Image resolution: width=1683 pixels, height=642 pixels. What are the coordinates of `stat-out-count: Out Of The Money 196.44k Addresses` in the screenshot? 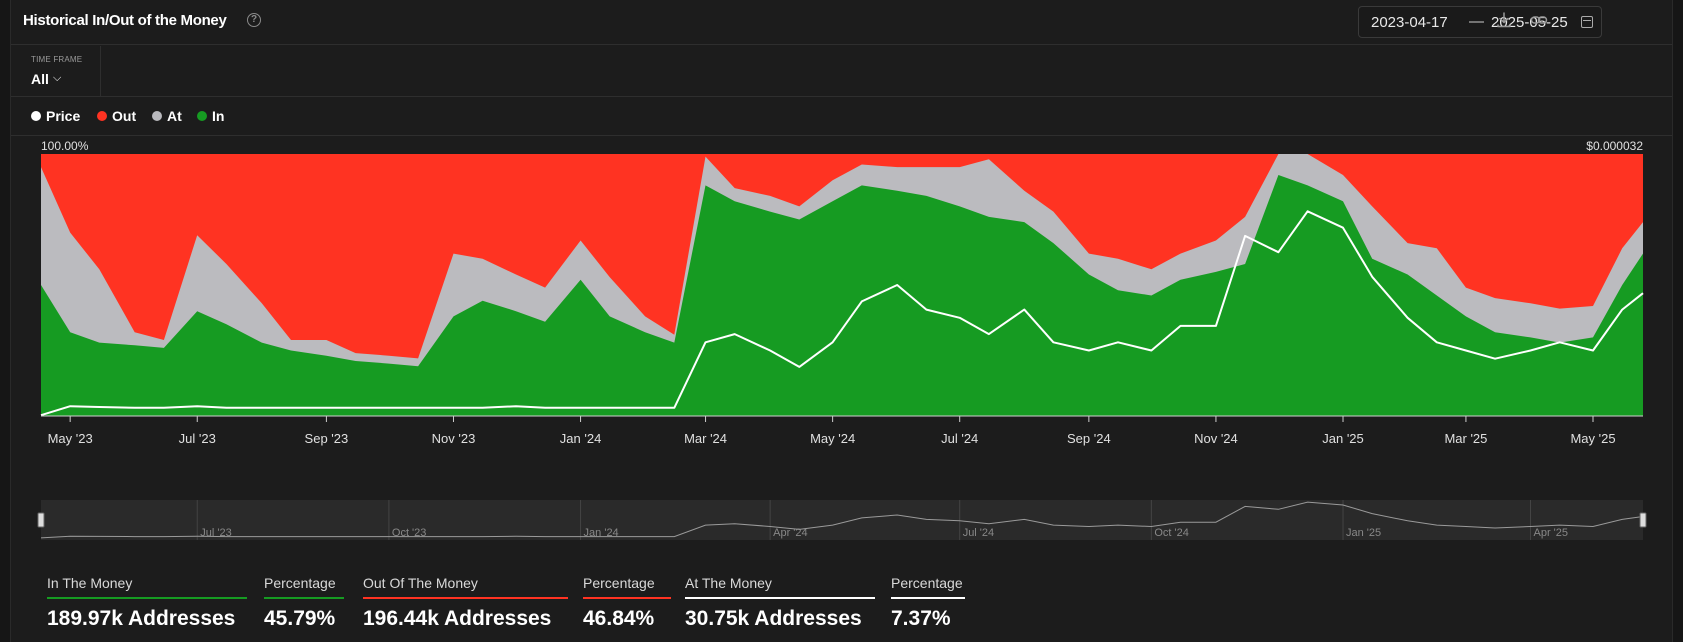 It's located at (465, 603).